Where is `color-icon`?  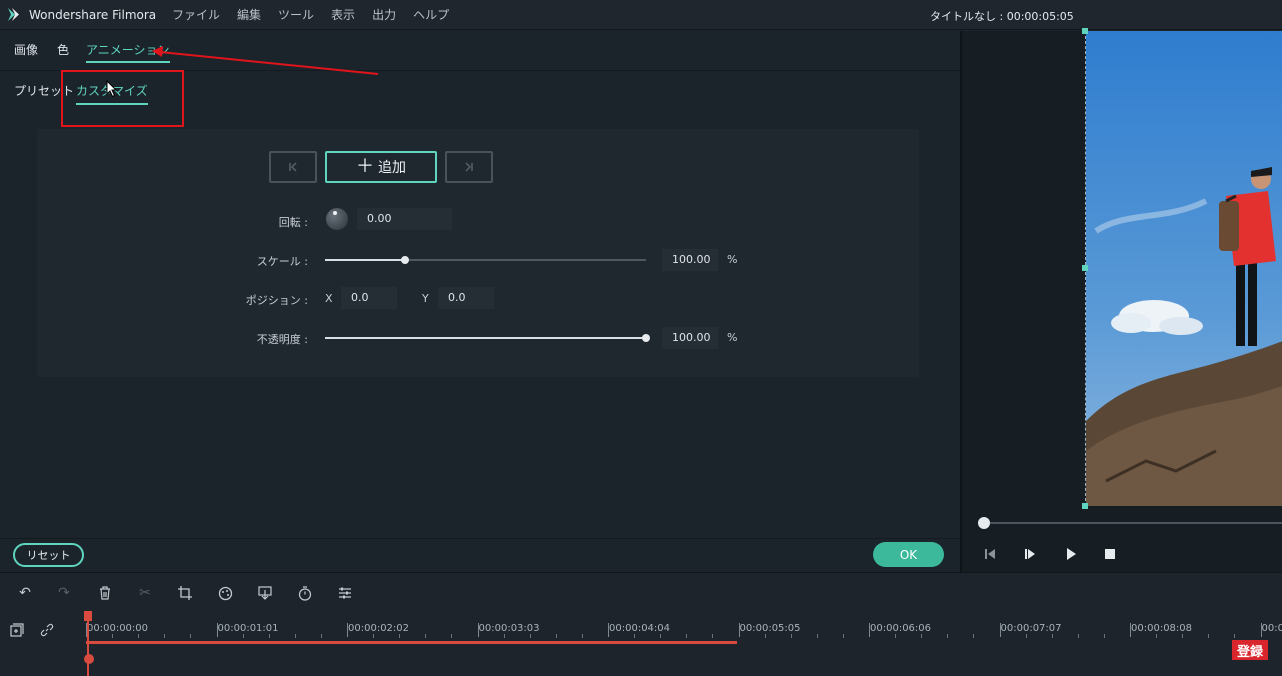 color-icon is located at coordinates (225, 593).